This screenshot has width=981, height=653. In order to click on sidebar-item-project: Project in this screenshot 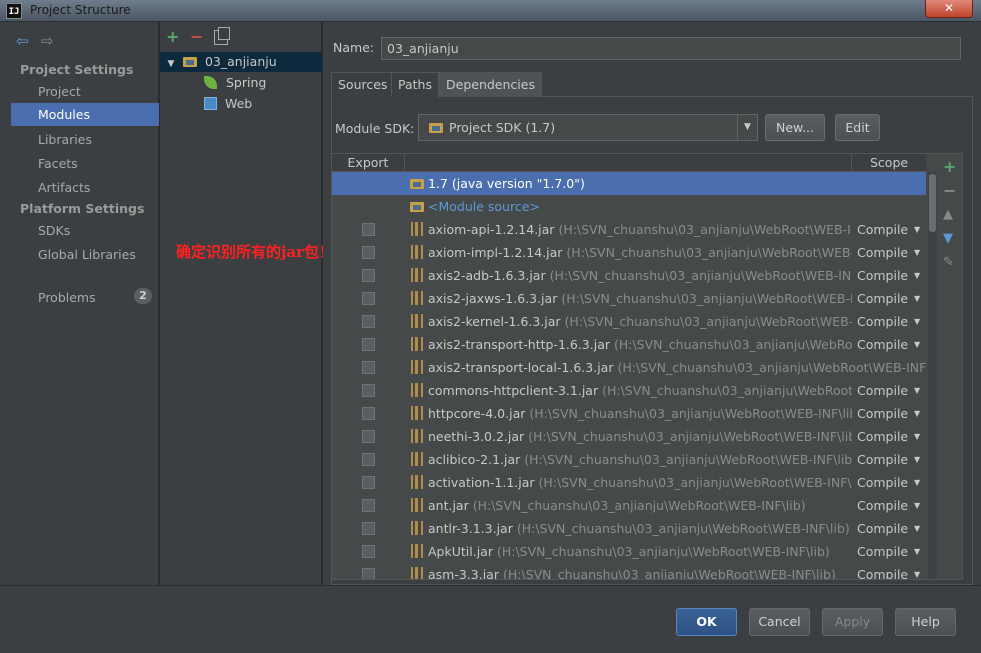, I will do `click(85, 91)`.